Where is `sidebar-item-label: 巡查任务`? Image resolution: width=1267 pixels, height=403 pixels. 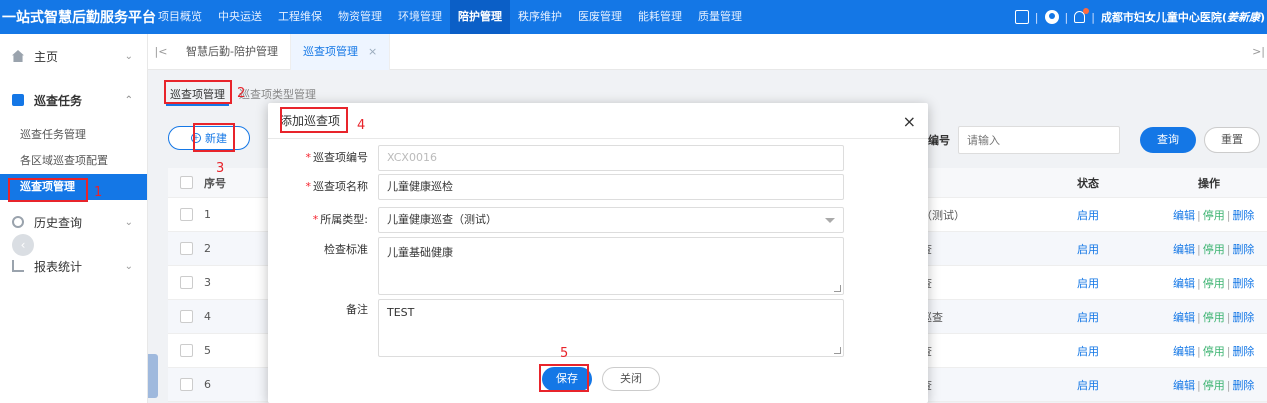 sidebar-item-label: 巡查任务 is located at coordinates (58, 100).